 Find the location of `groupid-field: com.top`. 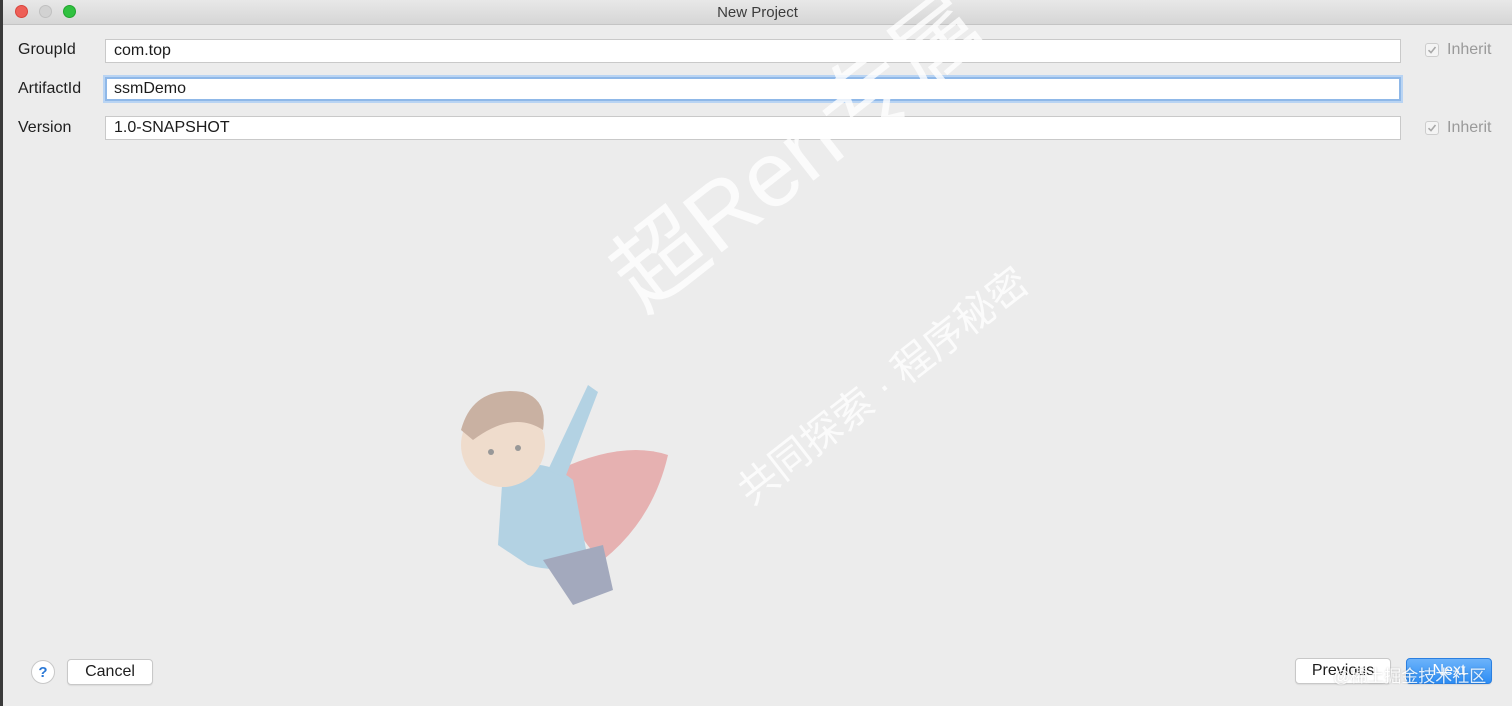

groupid-field: com.top is located at coordinates (753, 51).